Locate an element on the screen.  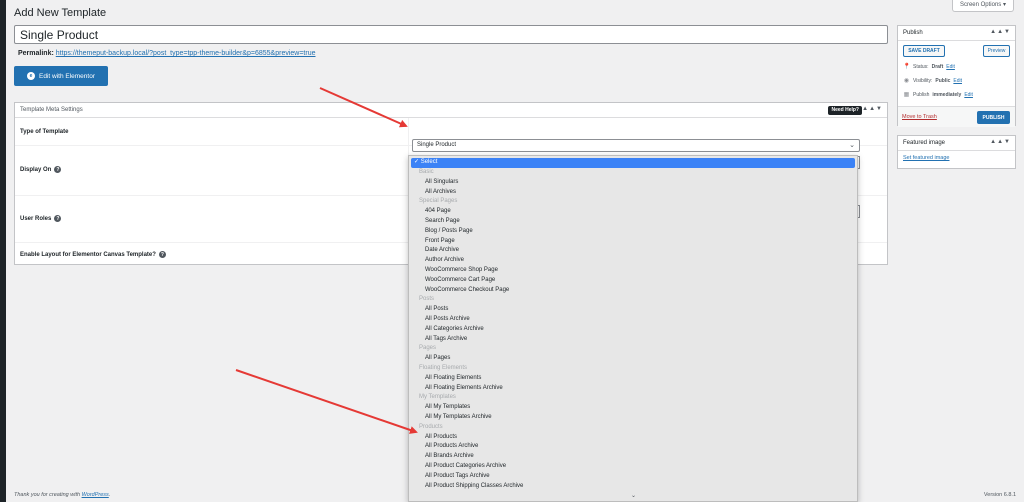
display-on-text: Display On is located at coordinates (36, 169).